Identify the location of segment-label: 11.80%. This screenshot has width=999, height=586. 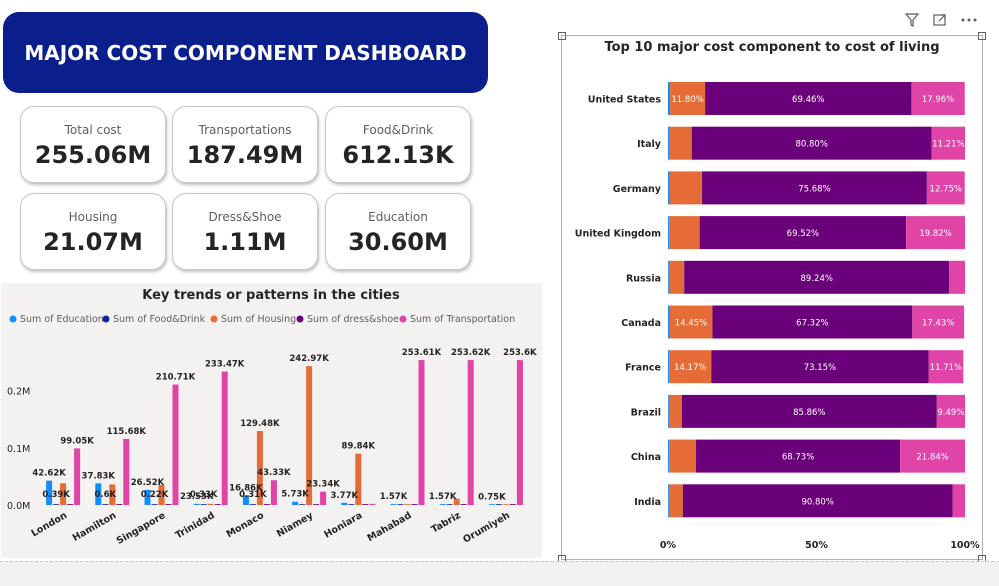
(687, 100).